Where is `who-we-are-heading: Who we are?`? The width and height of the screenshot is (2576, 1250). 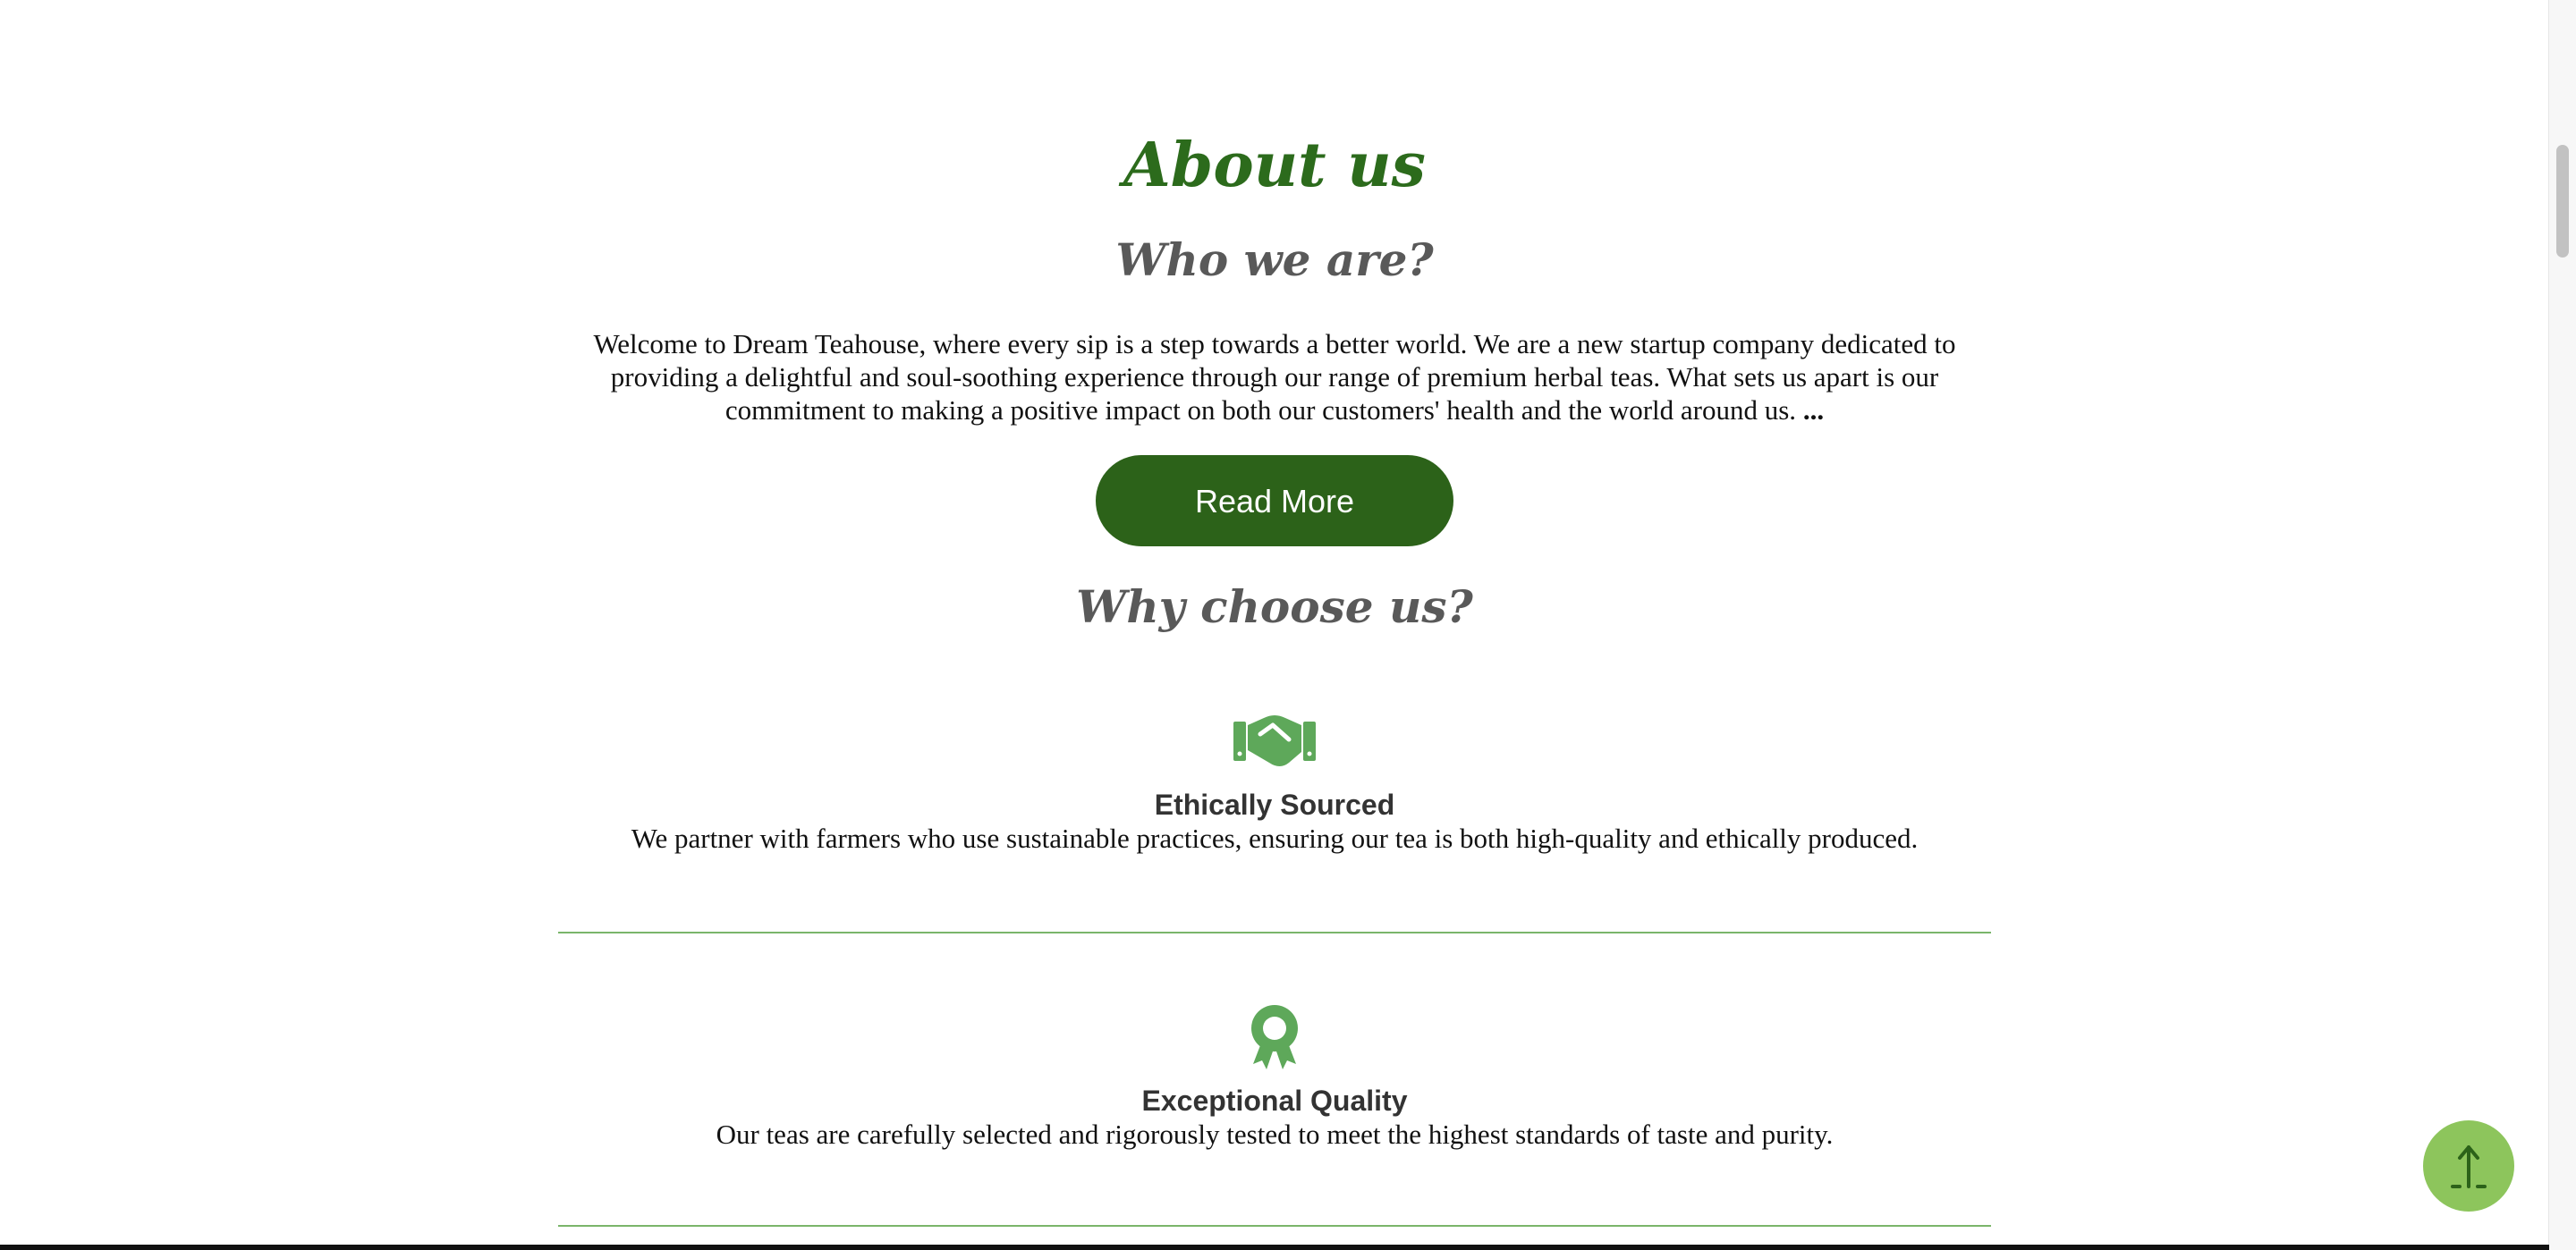 who-we-are-heading: Who we are? is located at coordinates (1274, 259).